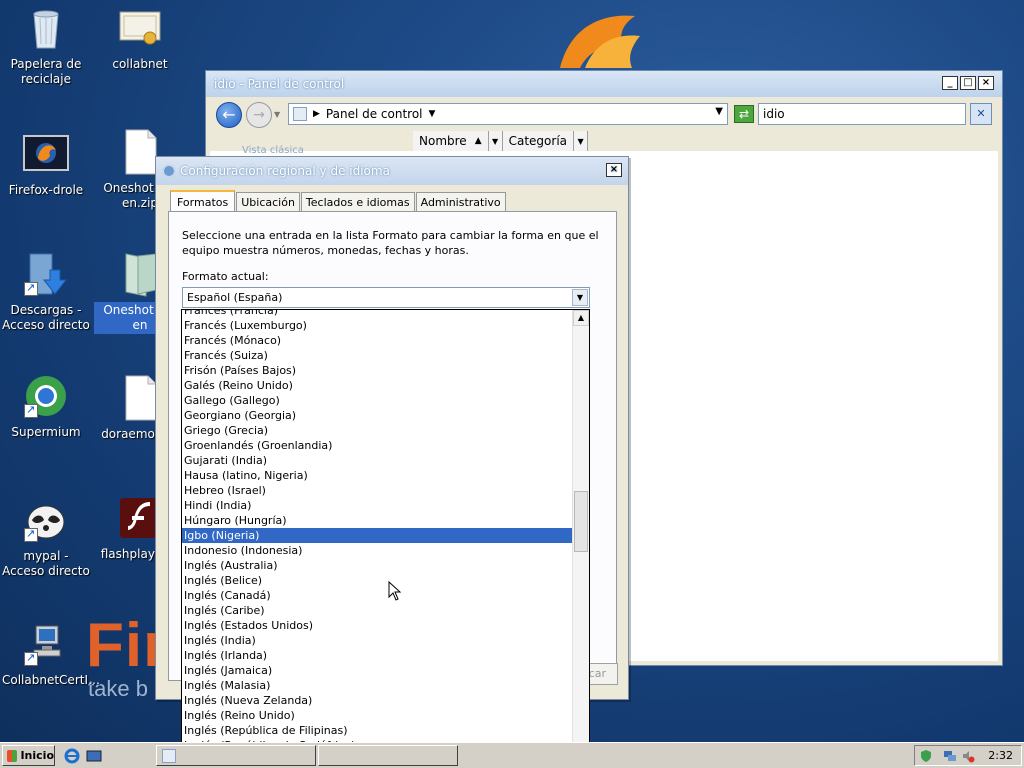 The height and width of the screenshot is (768, 1024). I want to click on address-dropdown-icon: ▼, so click(719, 111).